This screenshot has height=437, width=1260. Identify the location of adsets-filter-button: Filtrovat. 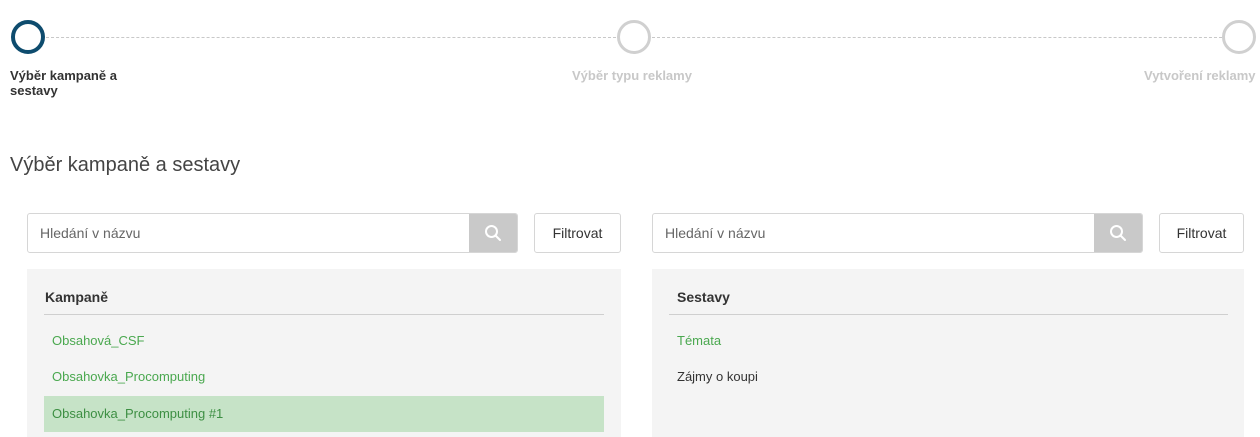
(1201, 233).